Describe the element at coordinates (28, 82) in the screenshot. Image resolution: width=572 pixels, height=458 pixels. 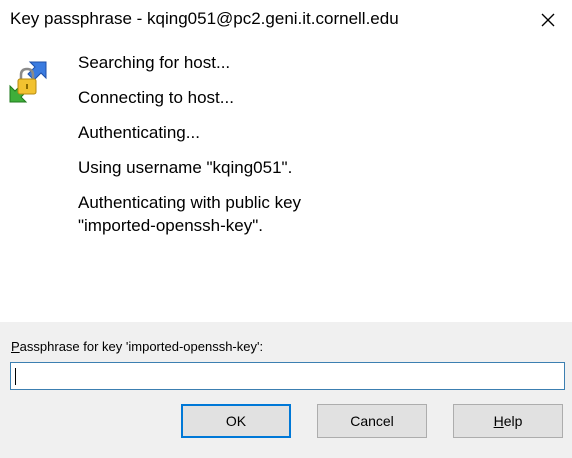
I see `putty-key-icon` at that location.